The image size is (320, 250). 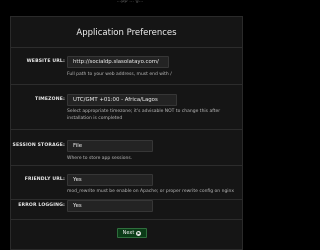 What do you see at coordinates (118, 62) in the screenshot?
I see `website-url-input: http://socialdp.slasolatayo.com/` at bounding box center [118, 62].